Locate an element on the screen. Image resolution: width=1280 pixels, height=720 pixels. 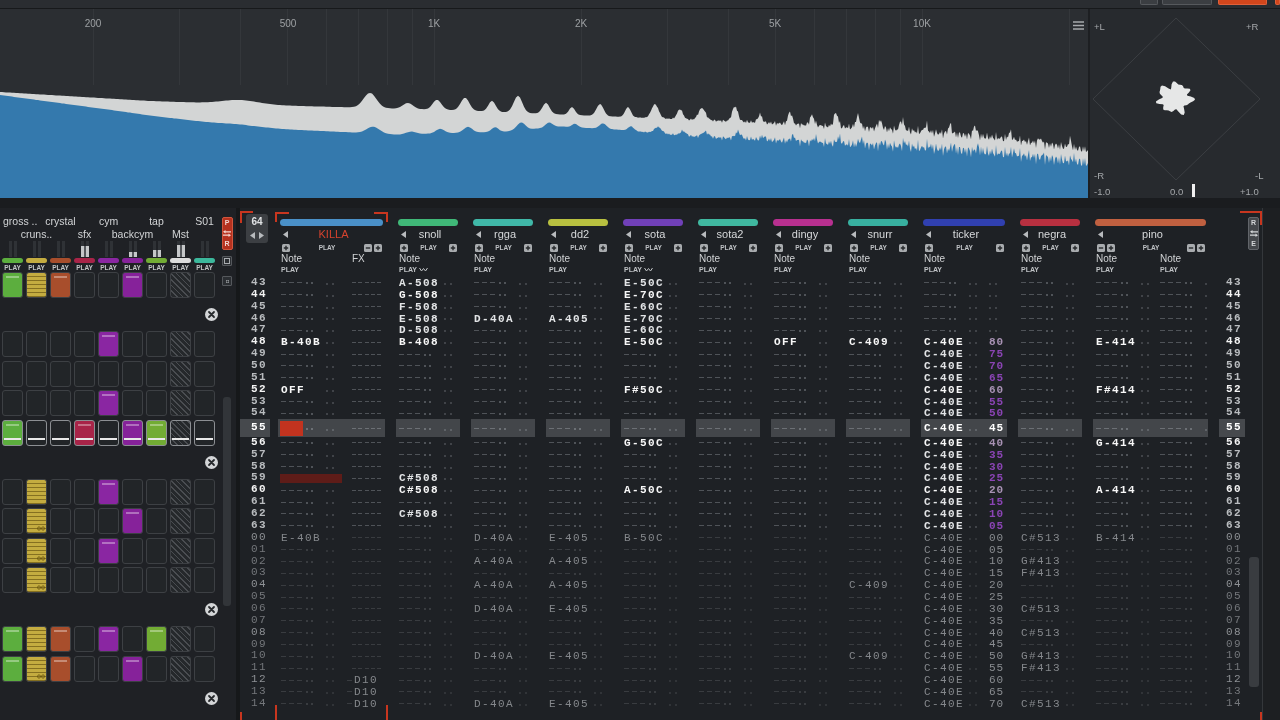
track-name: snoll is located at coordinates (430, 234).